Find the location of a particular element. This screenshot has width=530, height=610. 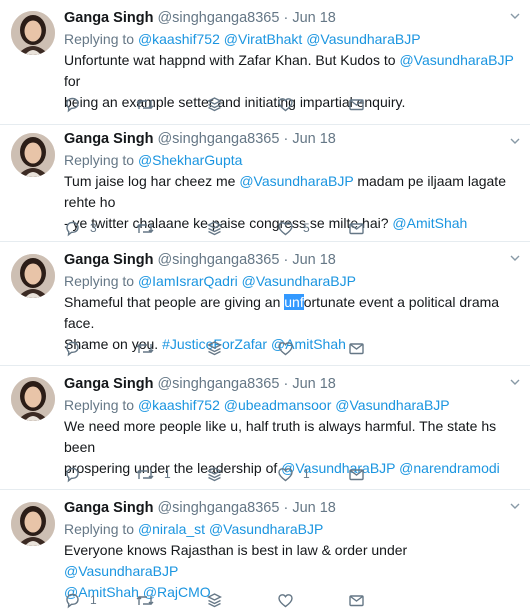

tweet-actions: 3 5 is located at coordinates (241, 228).